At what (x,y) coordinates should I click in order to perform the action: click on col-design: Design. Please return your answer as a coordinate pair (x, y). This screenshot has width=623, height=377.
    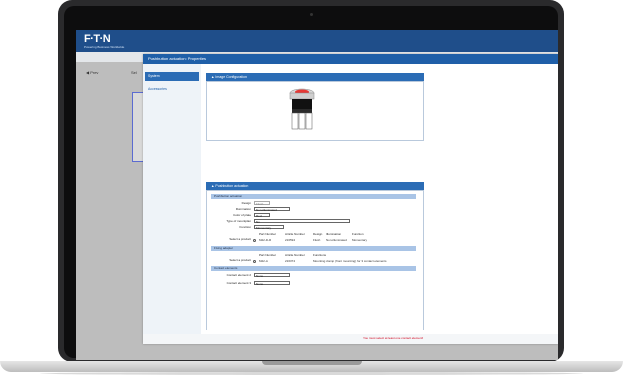
    Looking at the image, I should click on (318, 234).